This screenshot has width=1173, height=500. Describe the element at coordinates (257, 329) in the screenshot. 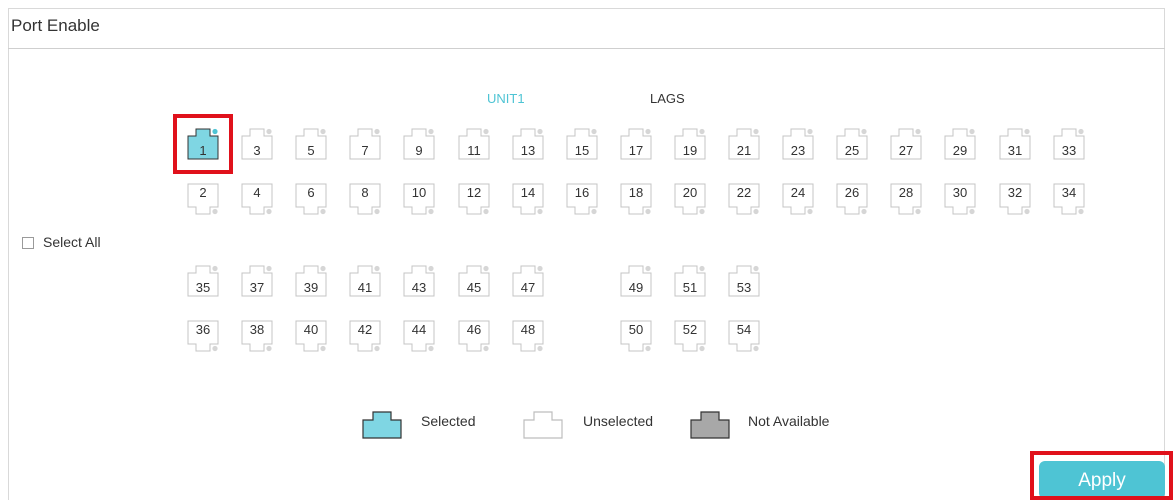

I see `port-number: 38` at that location.